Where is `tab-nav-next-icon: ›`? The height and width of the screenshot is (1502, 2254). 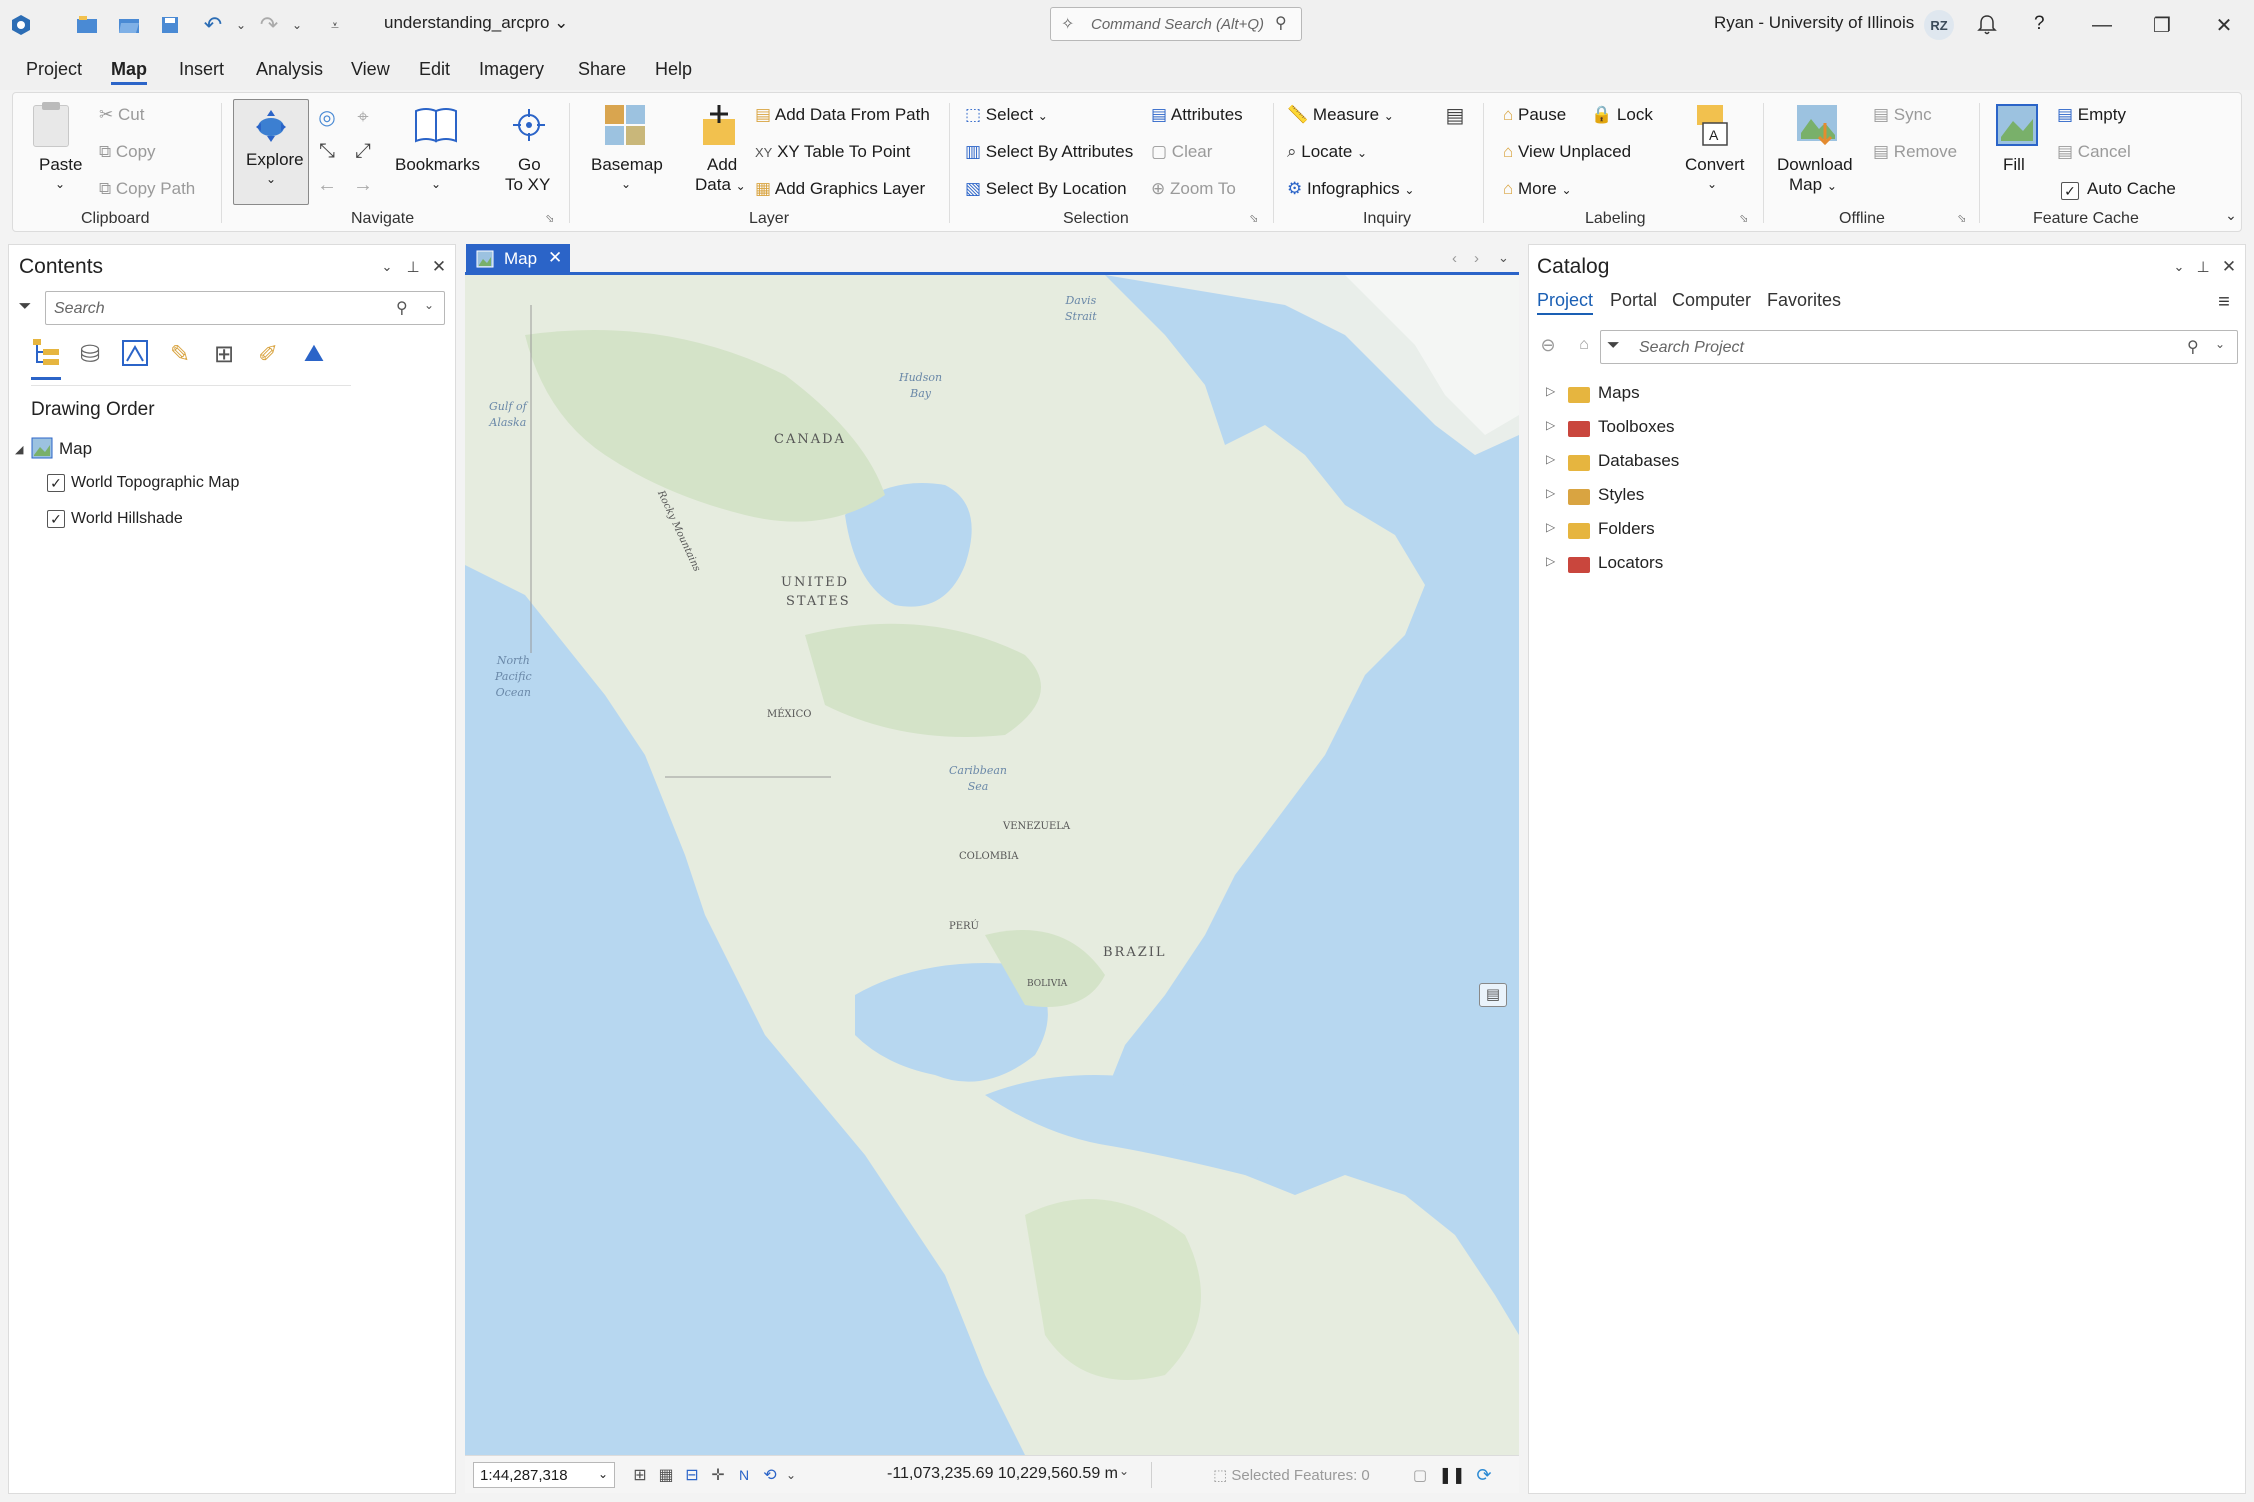
tab-nav-next-icon: › is located at coordinates (1476, 258).